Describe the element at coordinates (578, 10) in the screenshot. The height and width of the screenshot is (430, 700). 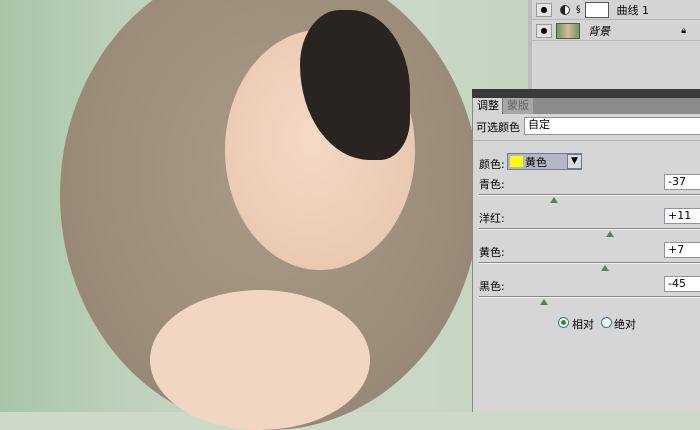
I see `link-icon: §` at that location.